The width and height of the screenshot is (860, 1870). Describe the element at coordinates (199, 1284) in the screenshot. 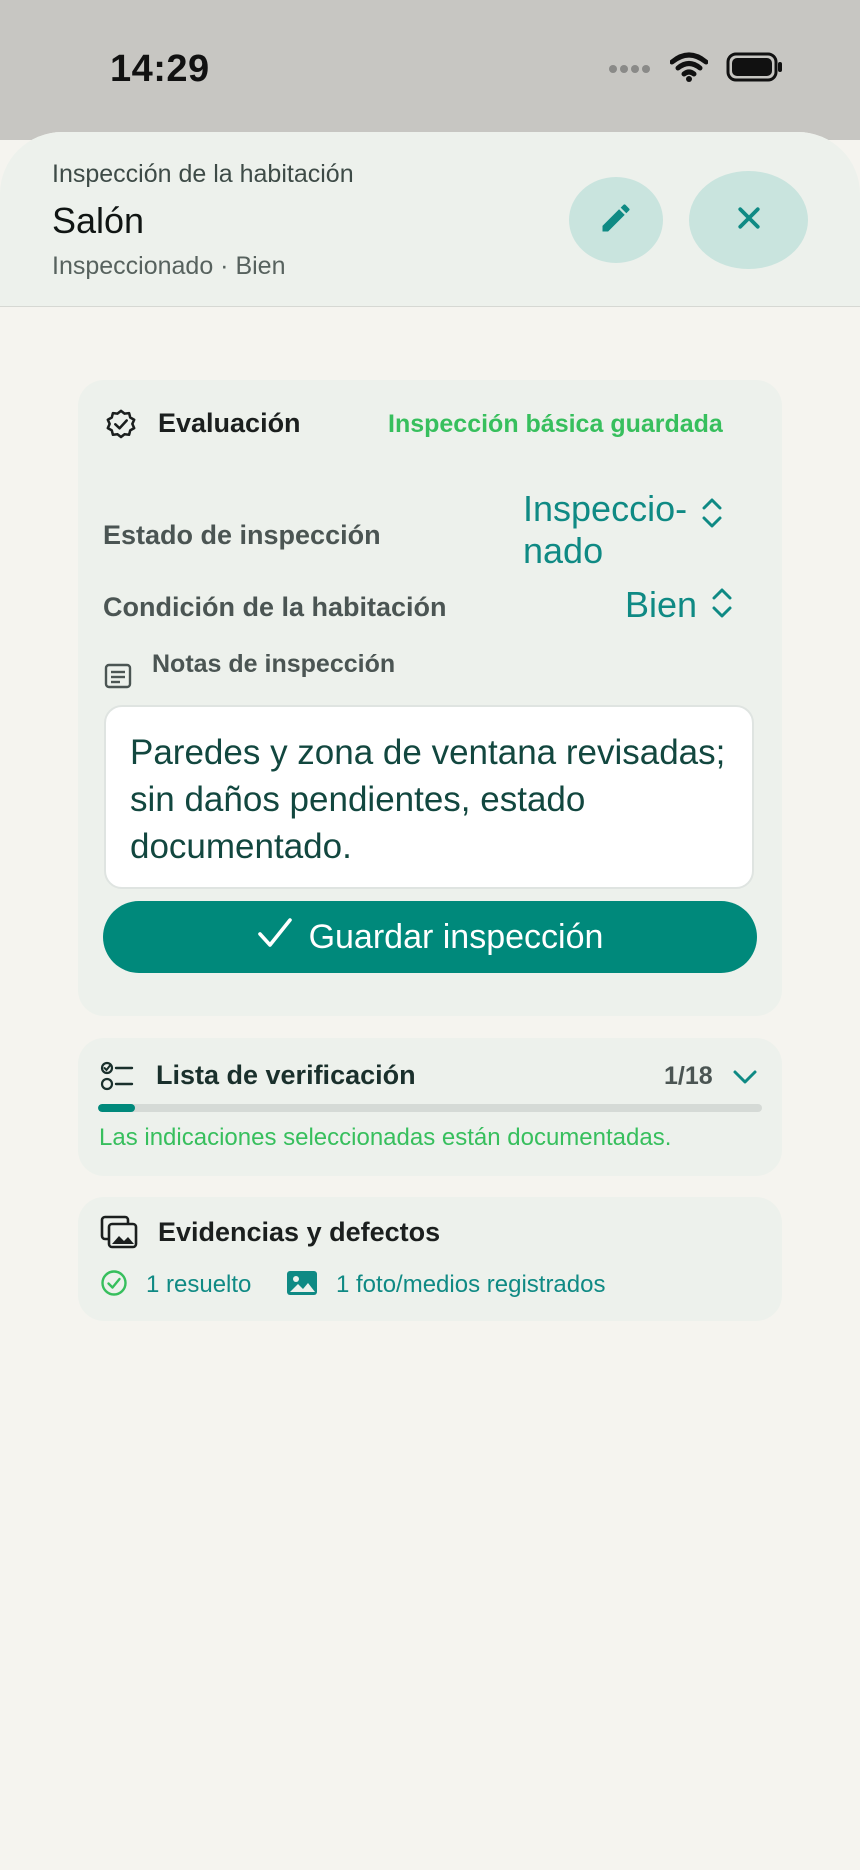

I see `resolved-count: 1 resuelto` at that location.